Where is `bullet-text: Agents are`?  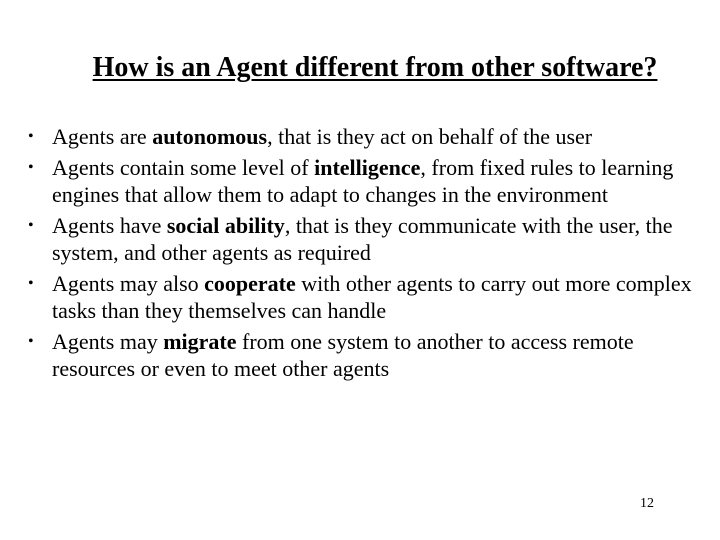
bullet-text: Agents are is located at coordinates (102, 136).